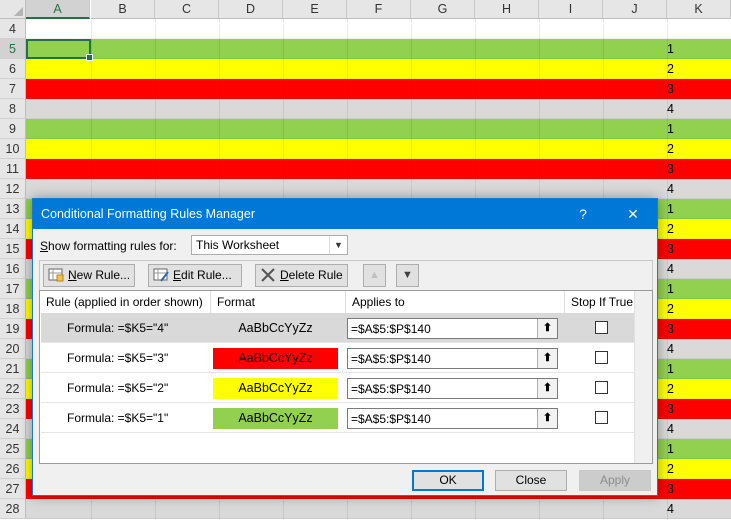 The width and height of the screenshot is (731, 520). Describe the element at coordinates (345, 214) in the screenshot. I see `dialog-titlebar: Conditional Formatting Rules Manager ? ✕` at that location.